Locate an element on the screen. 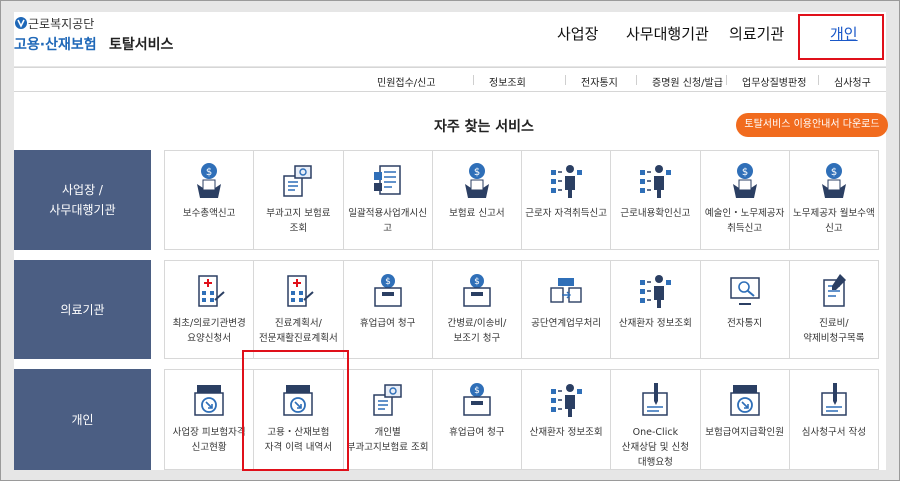 This screenshot has width=900, height=481. service-tile: 개인별 부과고지보험료 조회 is located at coordinates (387, 419).